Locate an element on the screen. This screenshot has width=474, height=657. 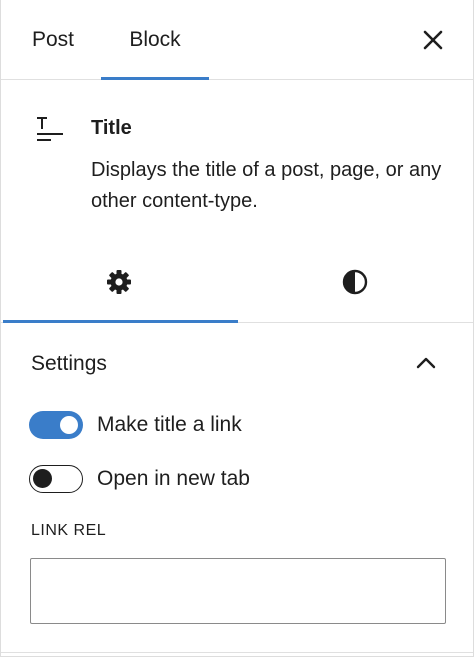
open-new-tab-row: Open in new tab is located at coordinates (139, 479).